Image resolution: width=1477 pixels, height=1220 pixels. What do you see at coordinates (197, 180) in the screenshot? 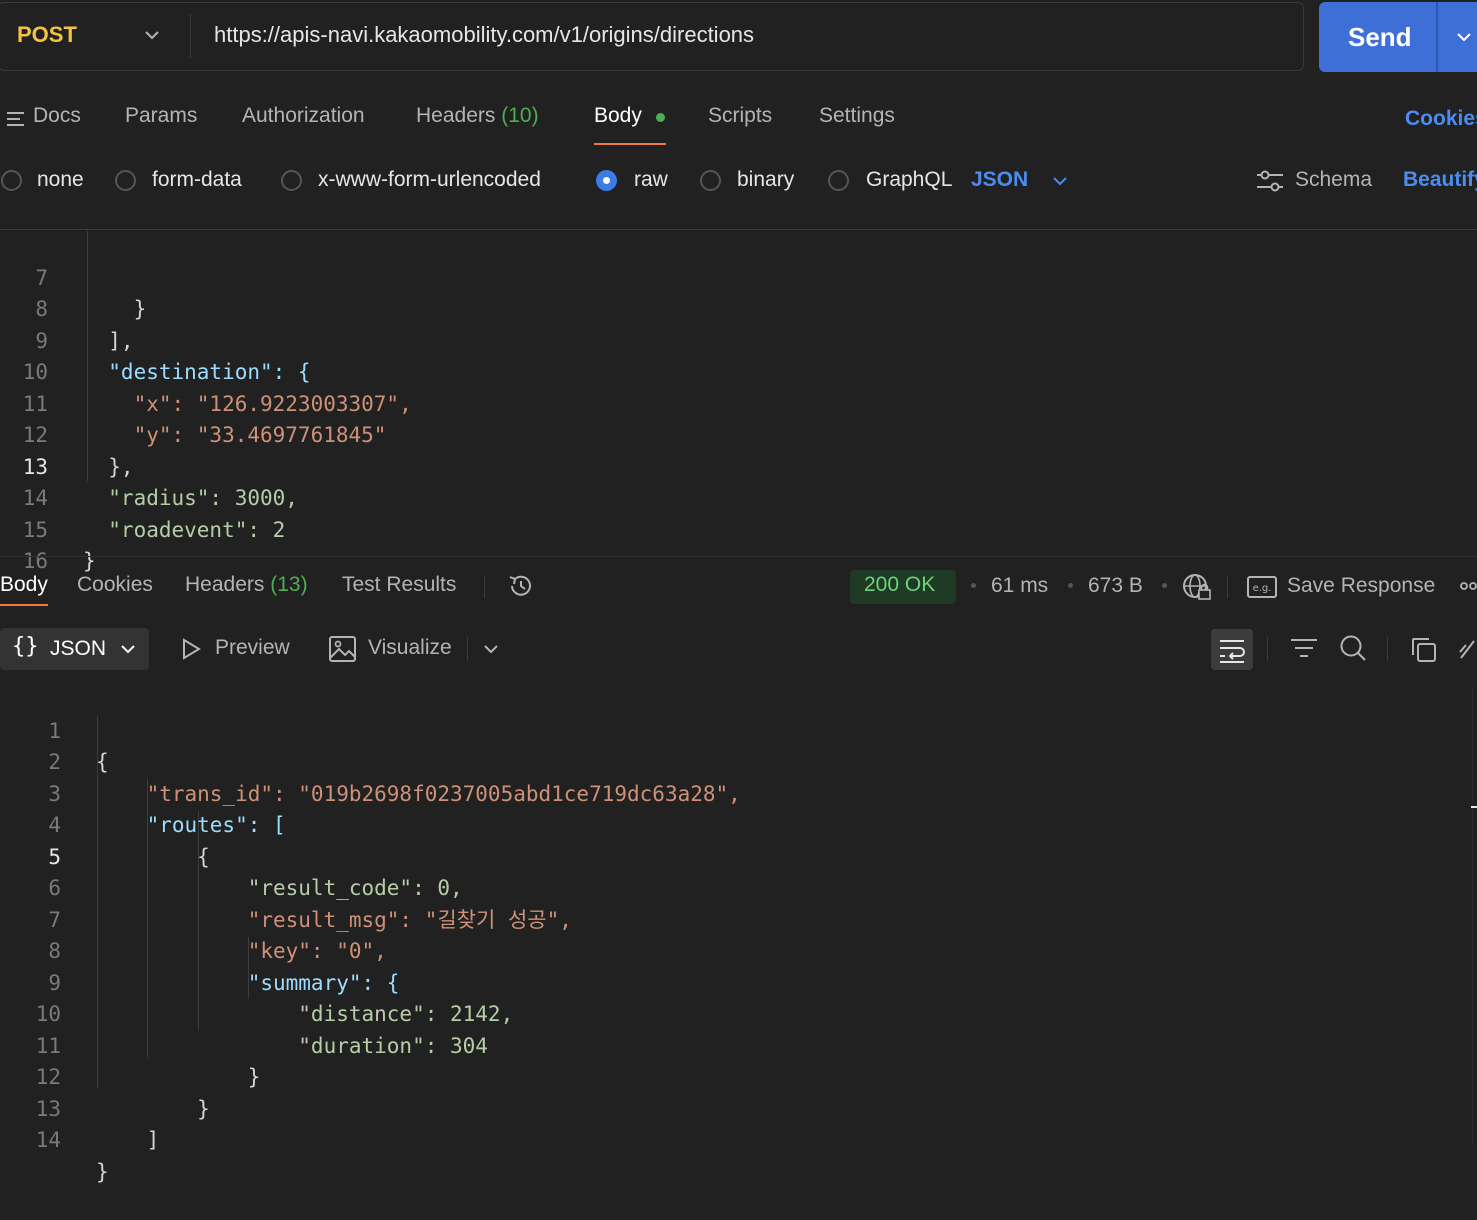
I see `radio-form-data-label: form-data` at bounding box center [197, 180].